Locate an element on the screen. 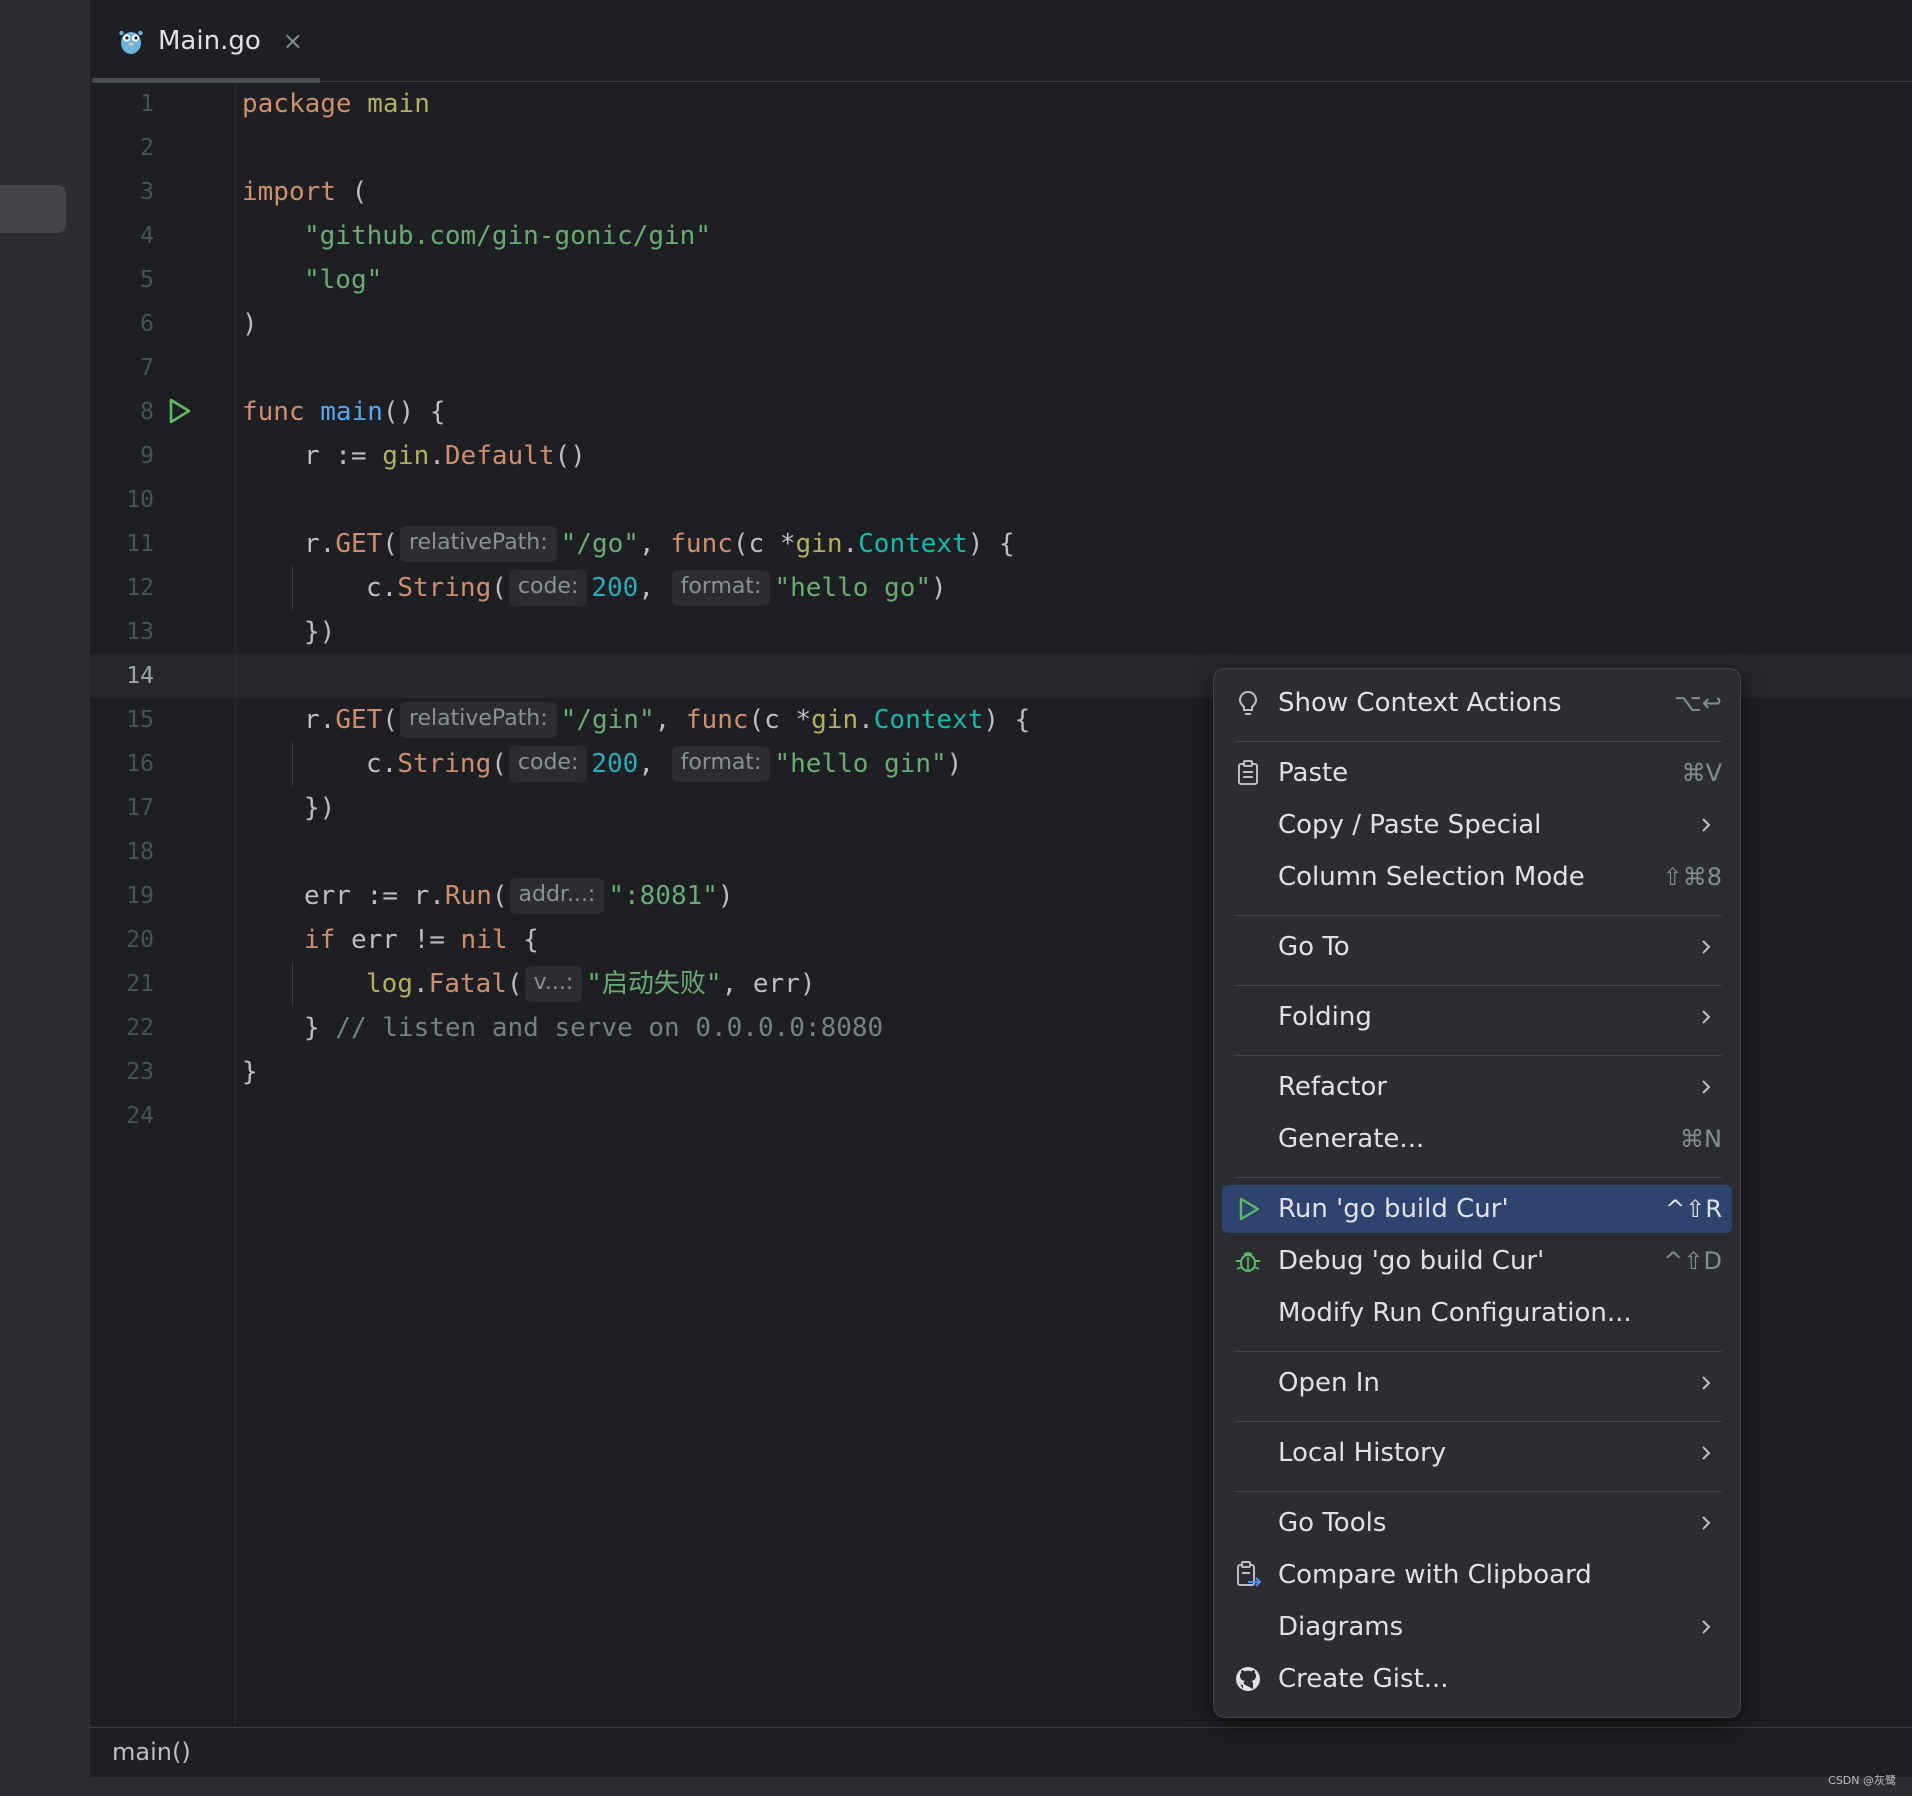  menu-item-copy-paste-special: Copy / Paste Special is located at coordinates (1477, 825).